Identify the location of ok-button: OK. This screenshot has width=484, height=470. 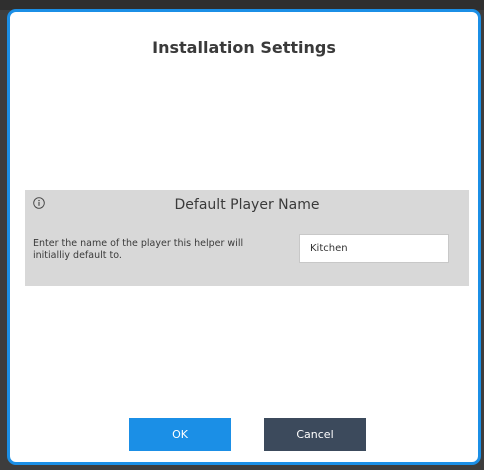
(180, 434).